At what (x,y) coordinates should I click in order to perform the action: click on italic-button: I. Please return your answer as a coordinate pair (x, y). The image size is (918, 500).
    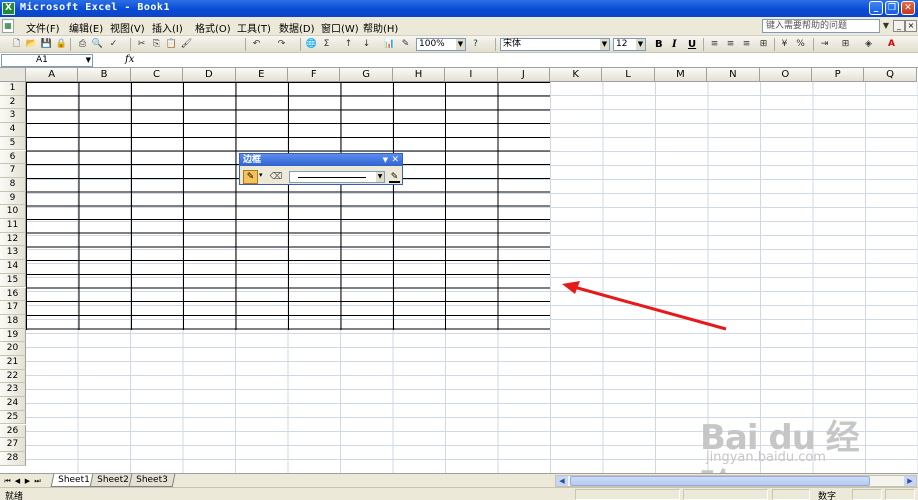
    Looking at the image, I should click on (674, 44).